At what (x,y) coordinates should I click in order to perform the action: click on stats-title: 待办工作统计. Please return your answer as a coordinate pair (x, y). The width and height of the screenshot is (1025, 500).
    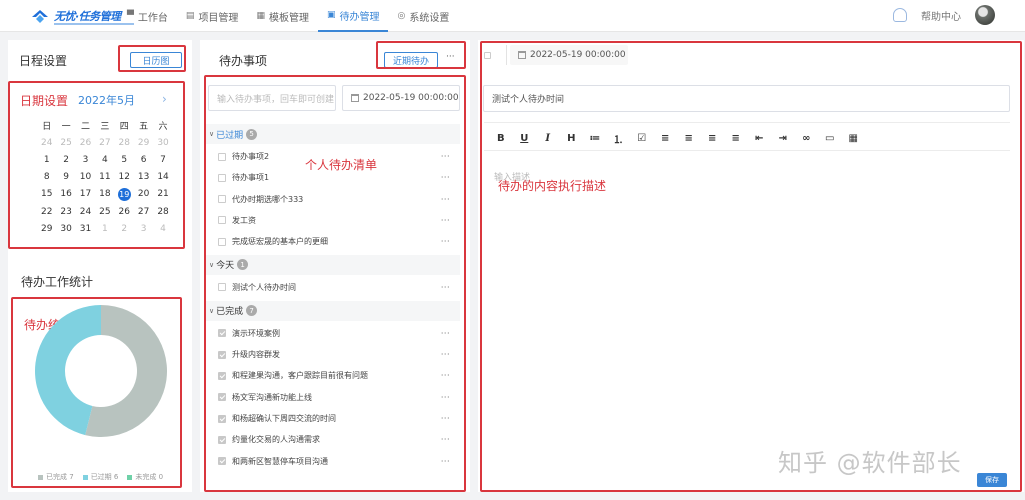
    Looking at the image, I should click on (57, 282).